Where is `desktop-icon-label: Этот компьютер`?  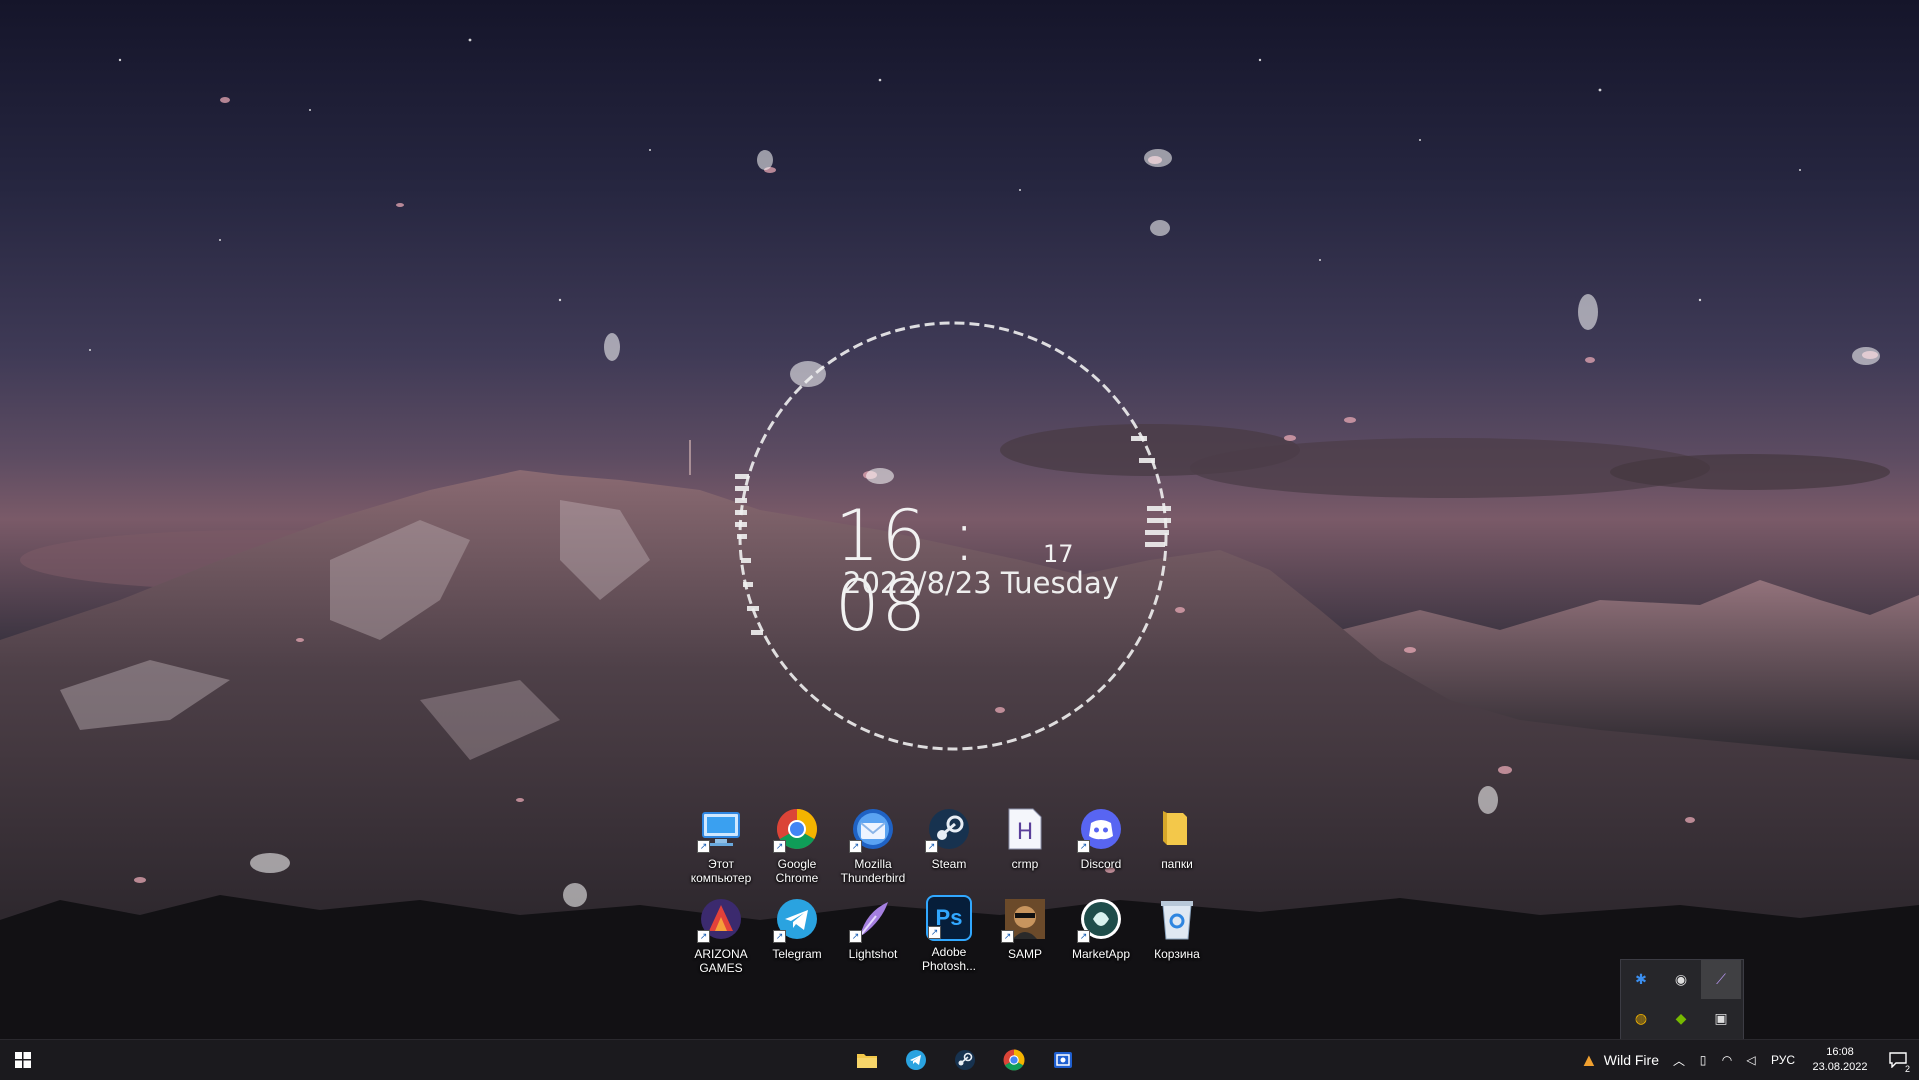 desktop-icon-label: Этот компьютер is located at coordinates (721, 871).